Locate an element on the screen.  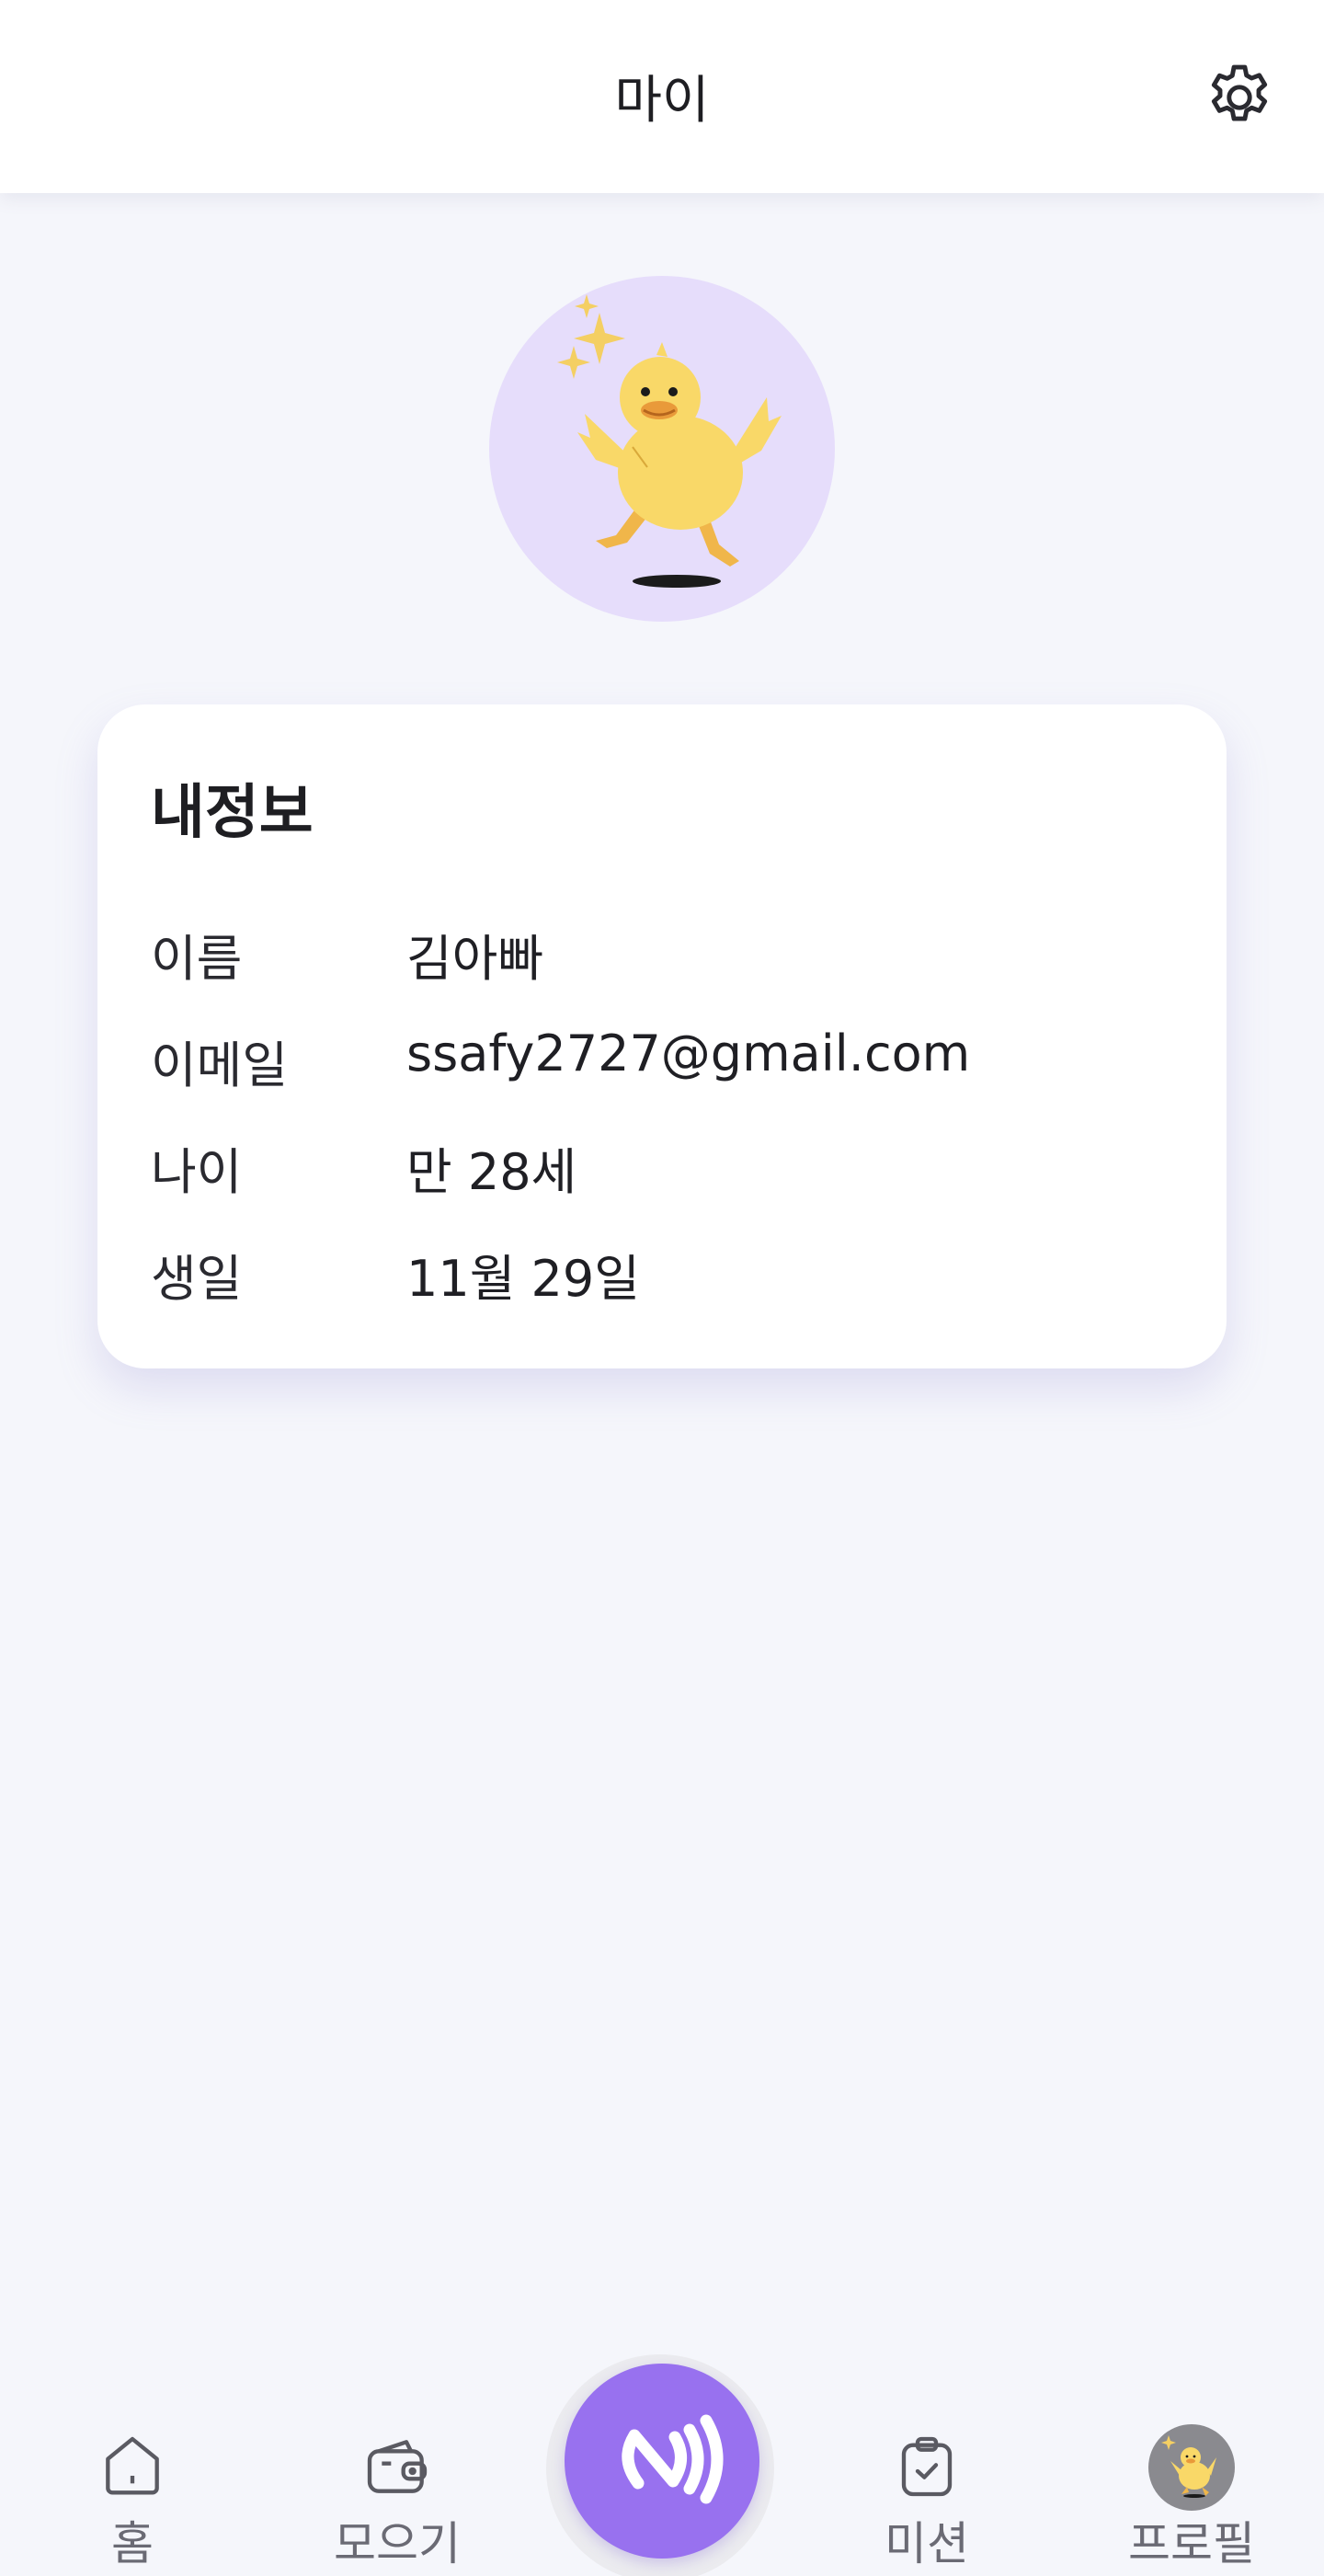
page-title: 마이 is located at coordinates (662, 101).